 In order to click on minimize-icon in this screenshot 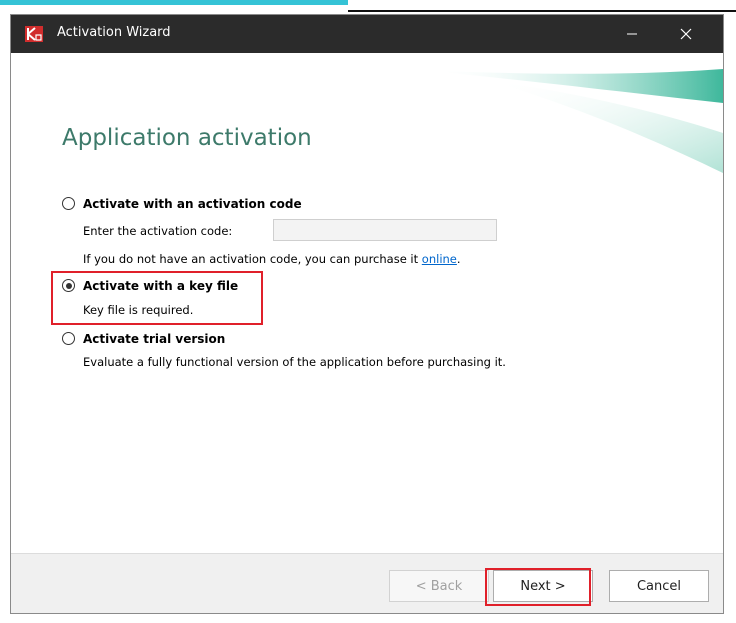, I will do `click(632, 34)`.